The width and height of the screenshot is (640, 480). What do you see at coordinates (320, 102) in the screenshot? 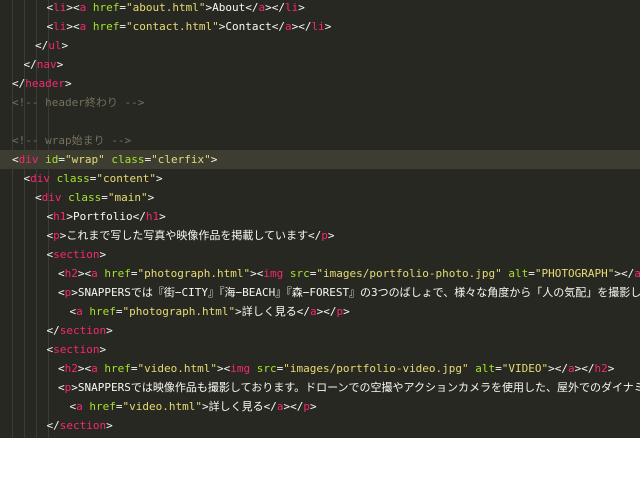
I see `code-line: <!-- header終わり -->` at bounding box center [320, 102].